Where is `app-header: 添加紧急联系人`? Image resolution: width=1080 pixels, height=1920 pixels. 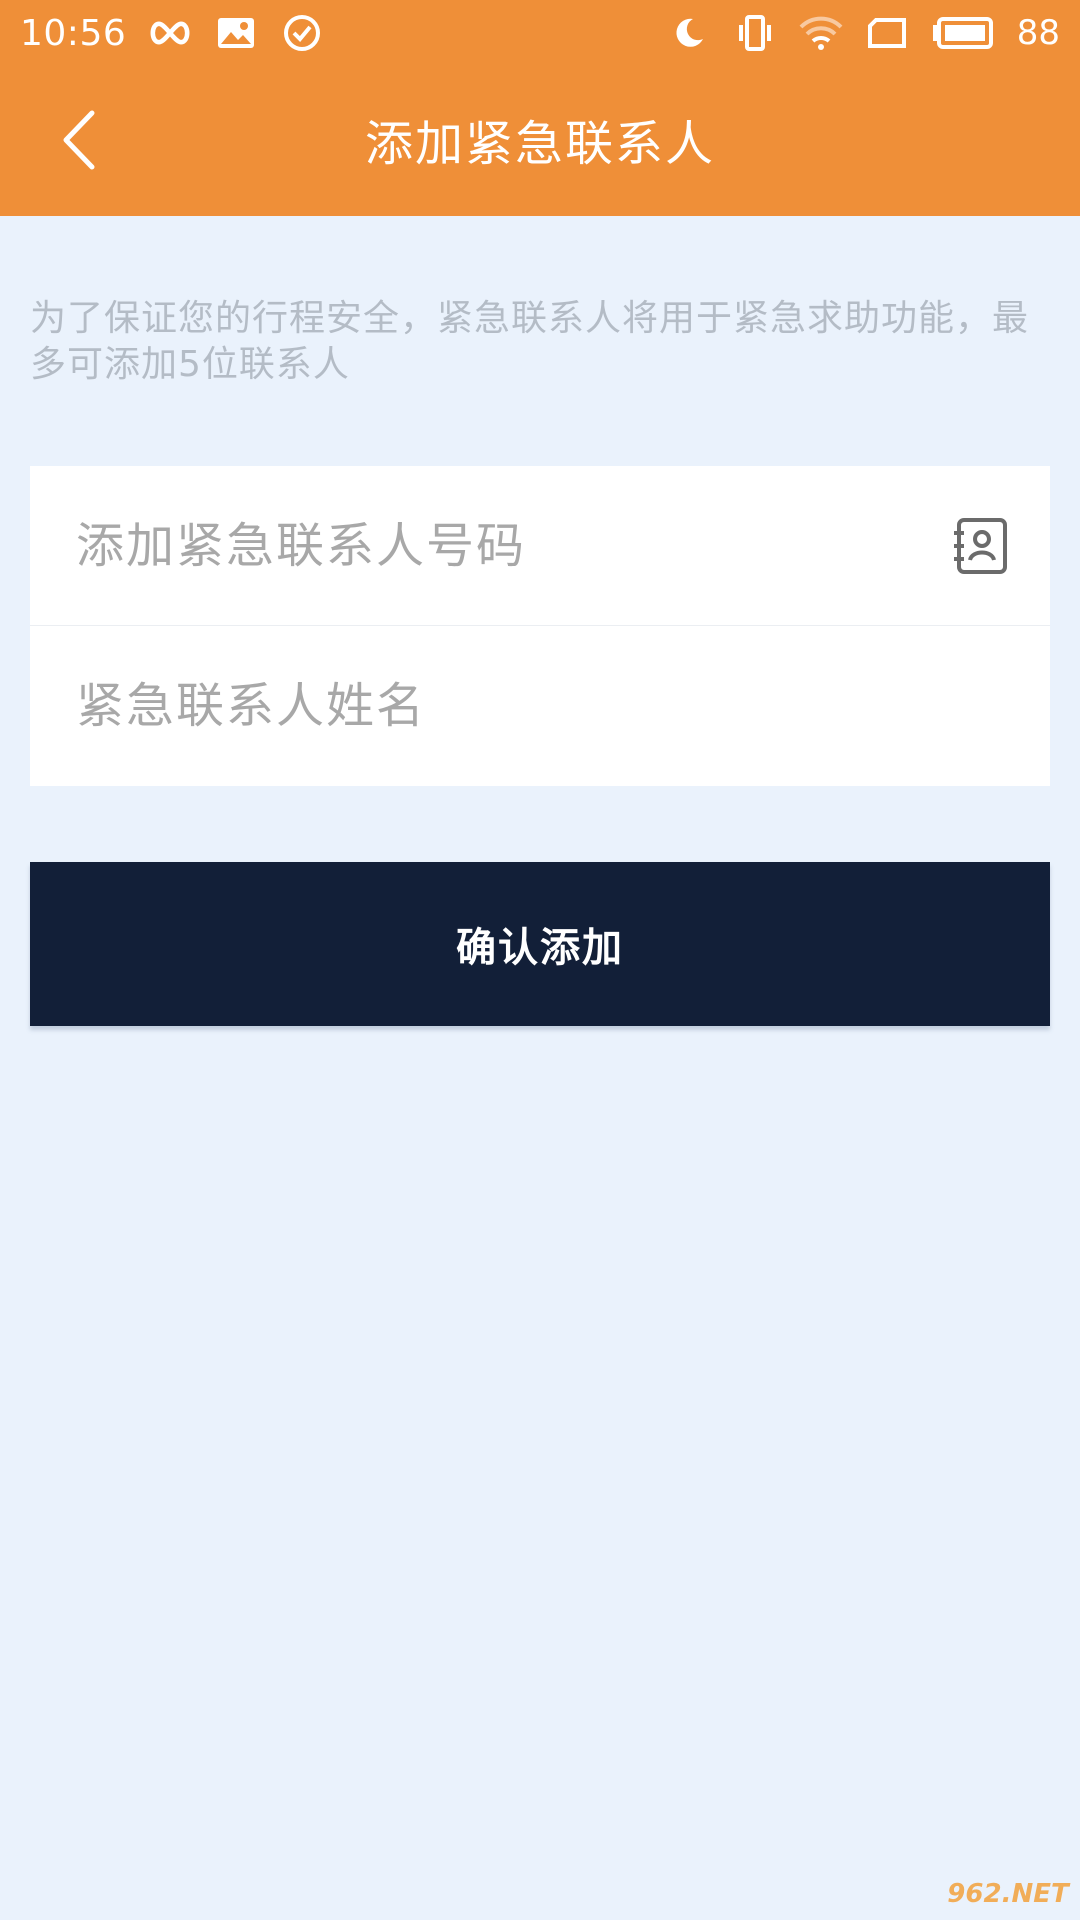 app-header: 添加紧急联系人 is located at coordinates (540, 141).